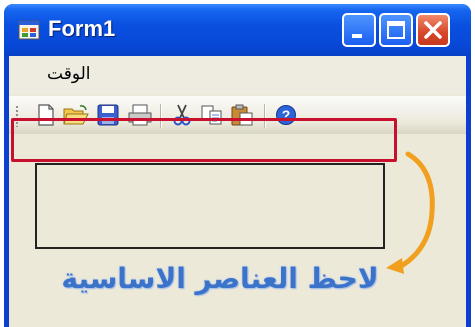 The image size is (475, 327). What do you see at coordinates (69, 74) in the screenshot?
I see `menu-item-time: الوقت` at bounding box center [69, 74].